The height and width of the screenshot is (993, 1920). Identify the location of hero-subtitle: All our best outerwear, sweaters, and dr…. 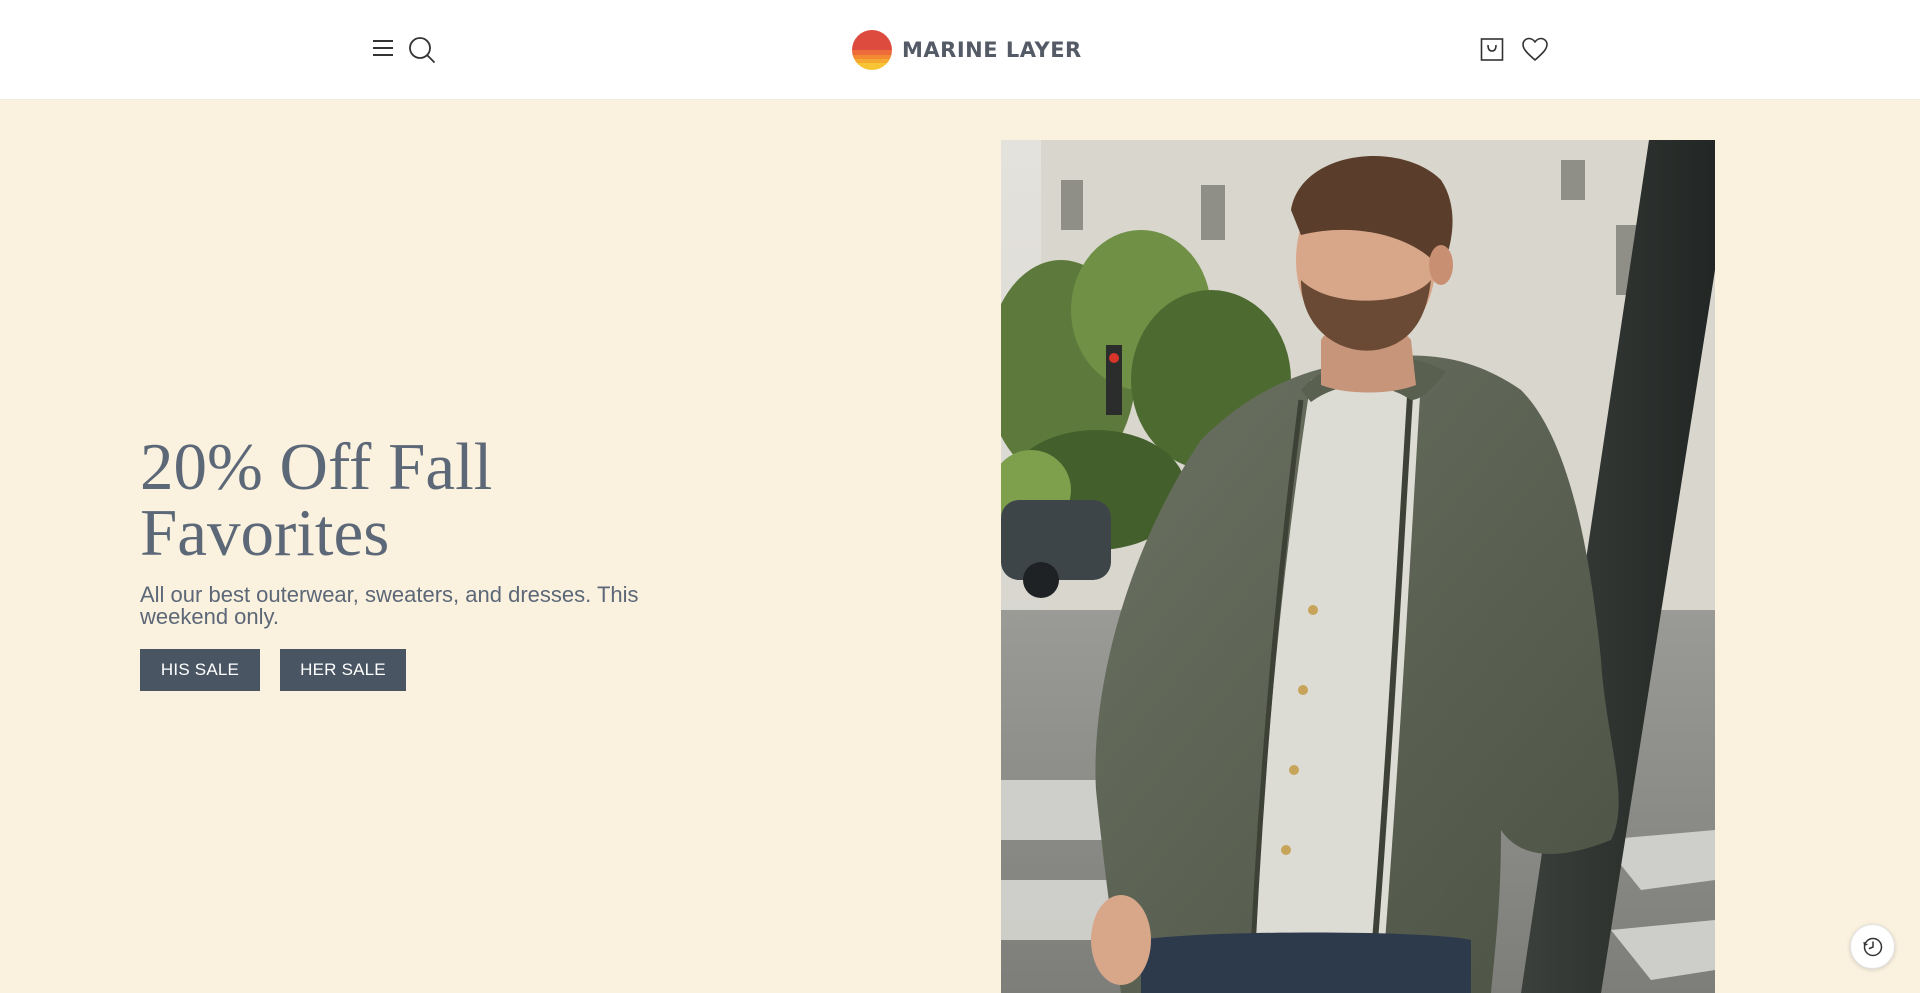
(389, 605).